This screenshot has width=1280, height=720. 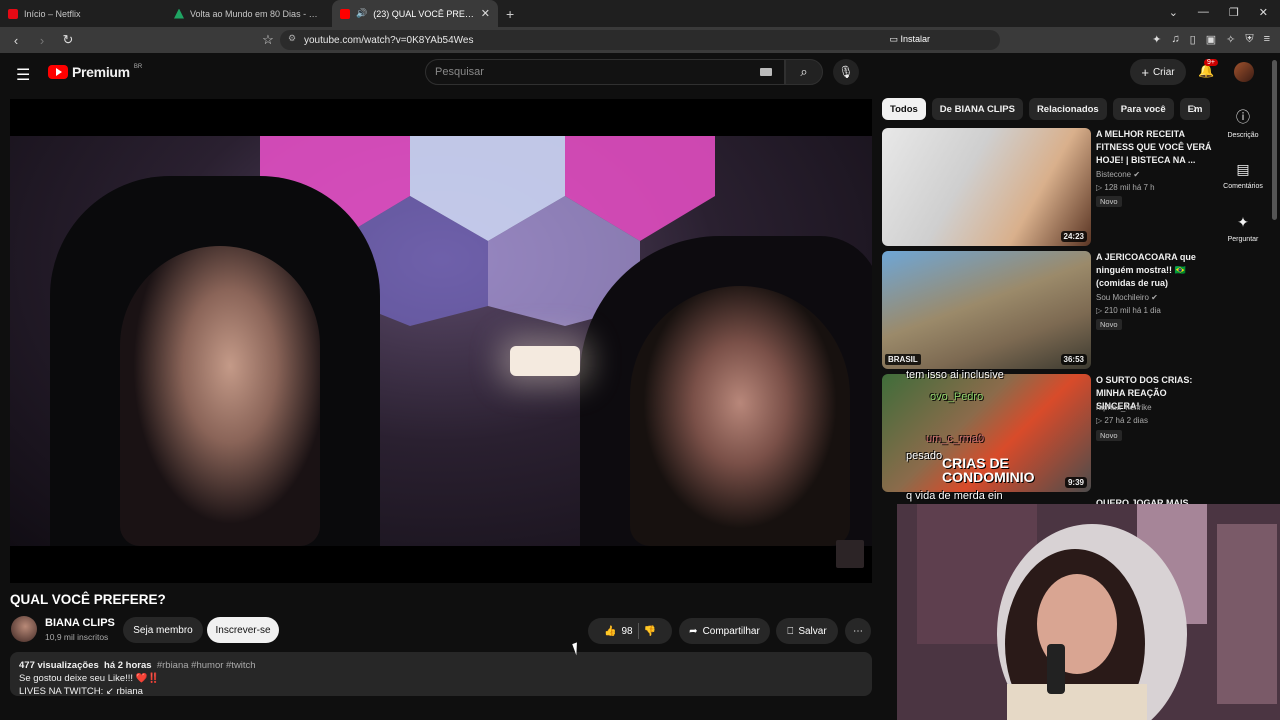 What do you see at coordinates (986, 310) in the screenshot?
I see `video-thumbnail: BRASIL 36:53` at bounding box center [986, 310].